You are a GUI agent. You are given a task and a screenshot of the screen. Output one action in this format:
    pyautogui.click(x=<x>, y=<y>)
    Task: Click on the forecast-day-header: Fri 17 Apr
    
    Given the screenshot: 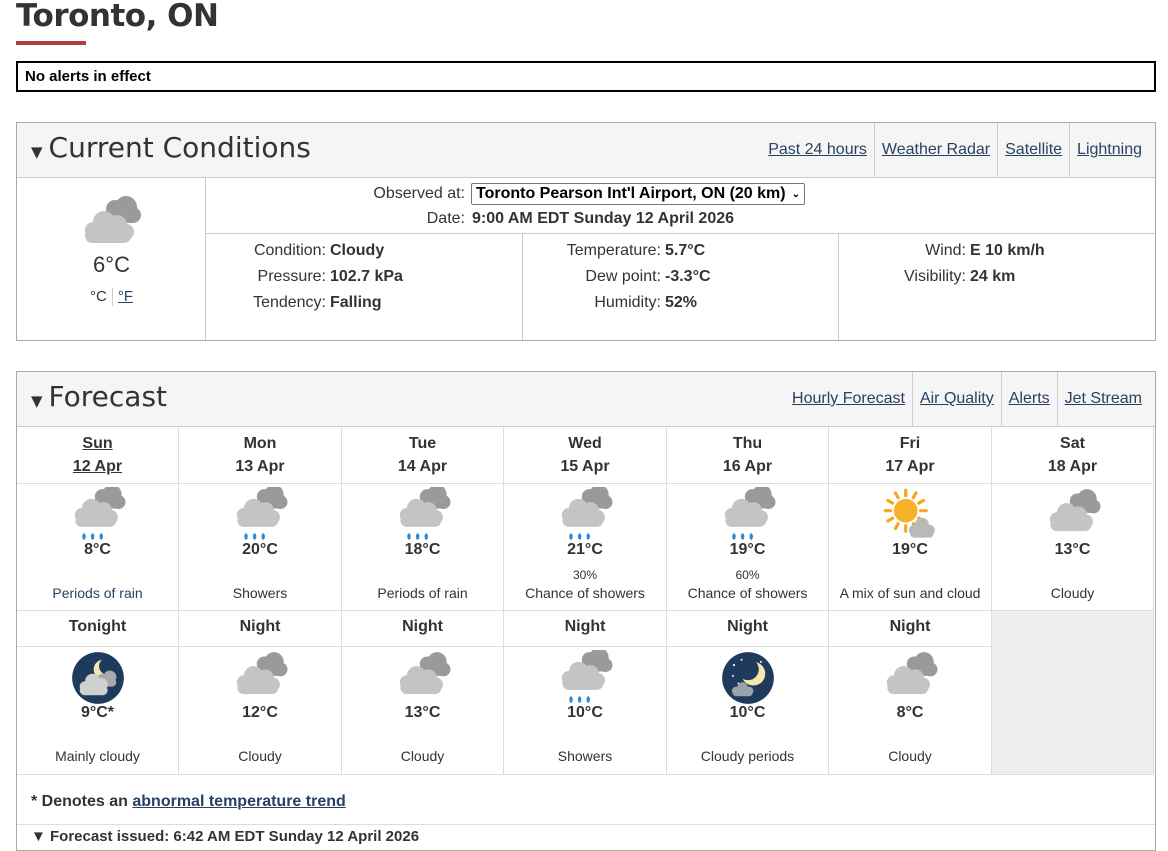 What is the action you would take?
    pyautogui.click(x=910, y=455)
    